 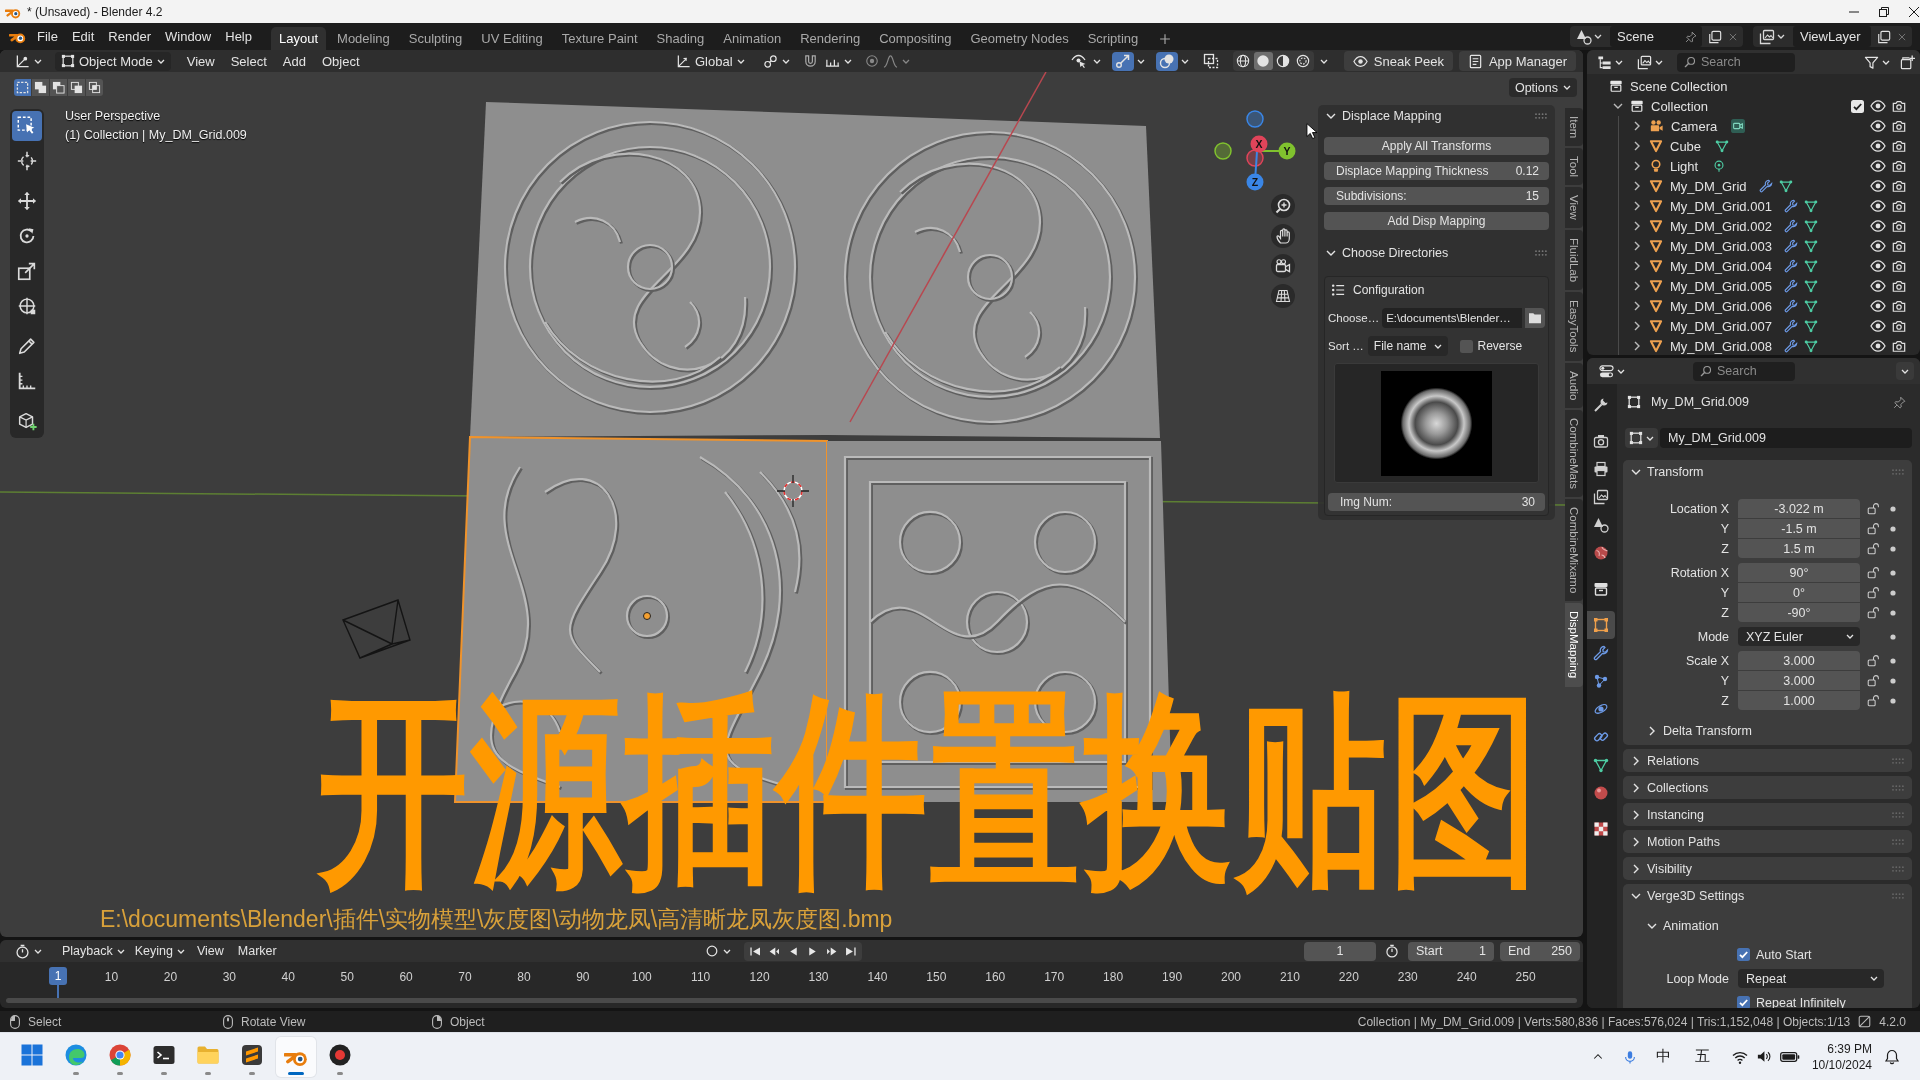 What do you see at coordinates (791, 1000) in the screenshot?
I see `horizontal-scrollbar` at bounding box center [791, 1000].